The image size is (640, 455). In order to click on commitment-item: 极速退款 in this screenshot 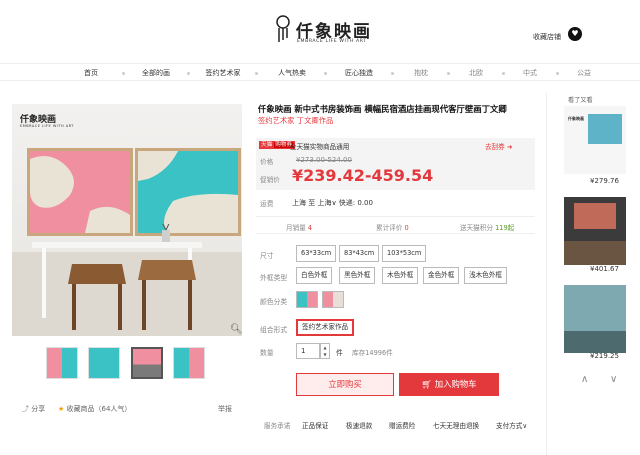, I will do `click(359, 425)`.